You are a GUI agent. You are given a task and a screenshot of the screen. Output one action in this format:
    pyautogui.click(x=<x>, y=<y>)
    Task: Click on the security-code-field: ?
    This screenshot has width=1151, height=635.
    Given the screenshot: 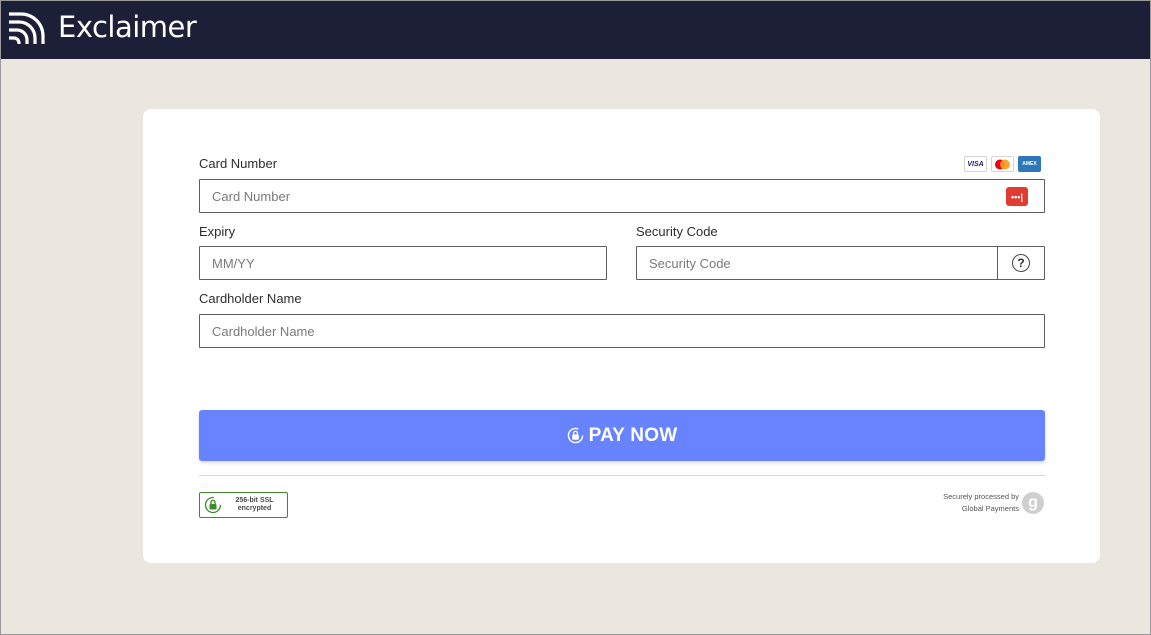 What is the action you would take?
    pyautogui.click(x=840, y=263)
    